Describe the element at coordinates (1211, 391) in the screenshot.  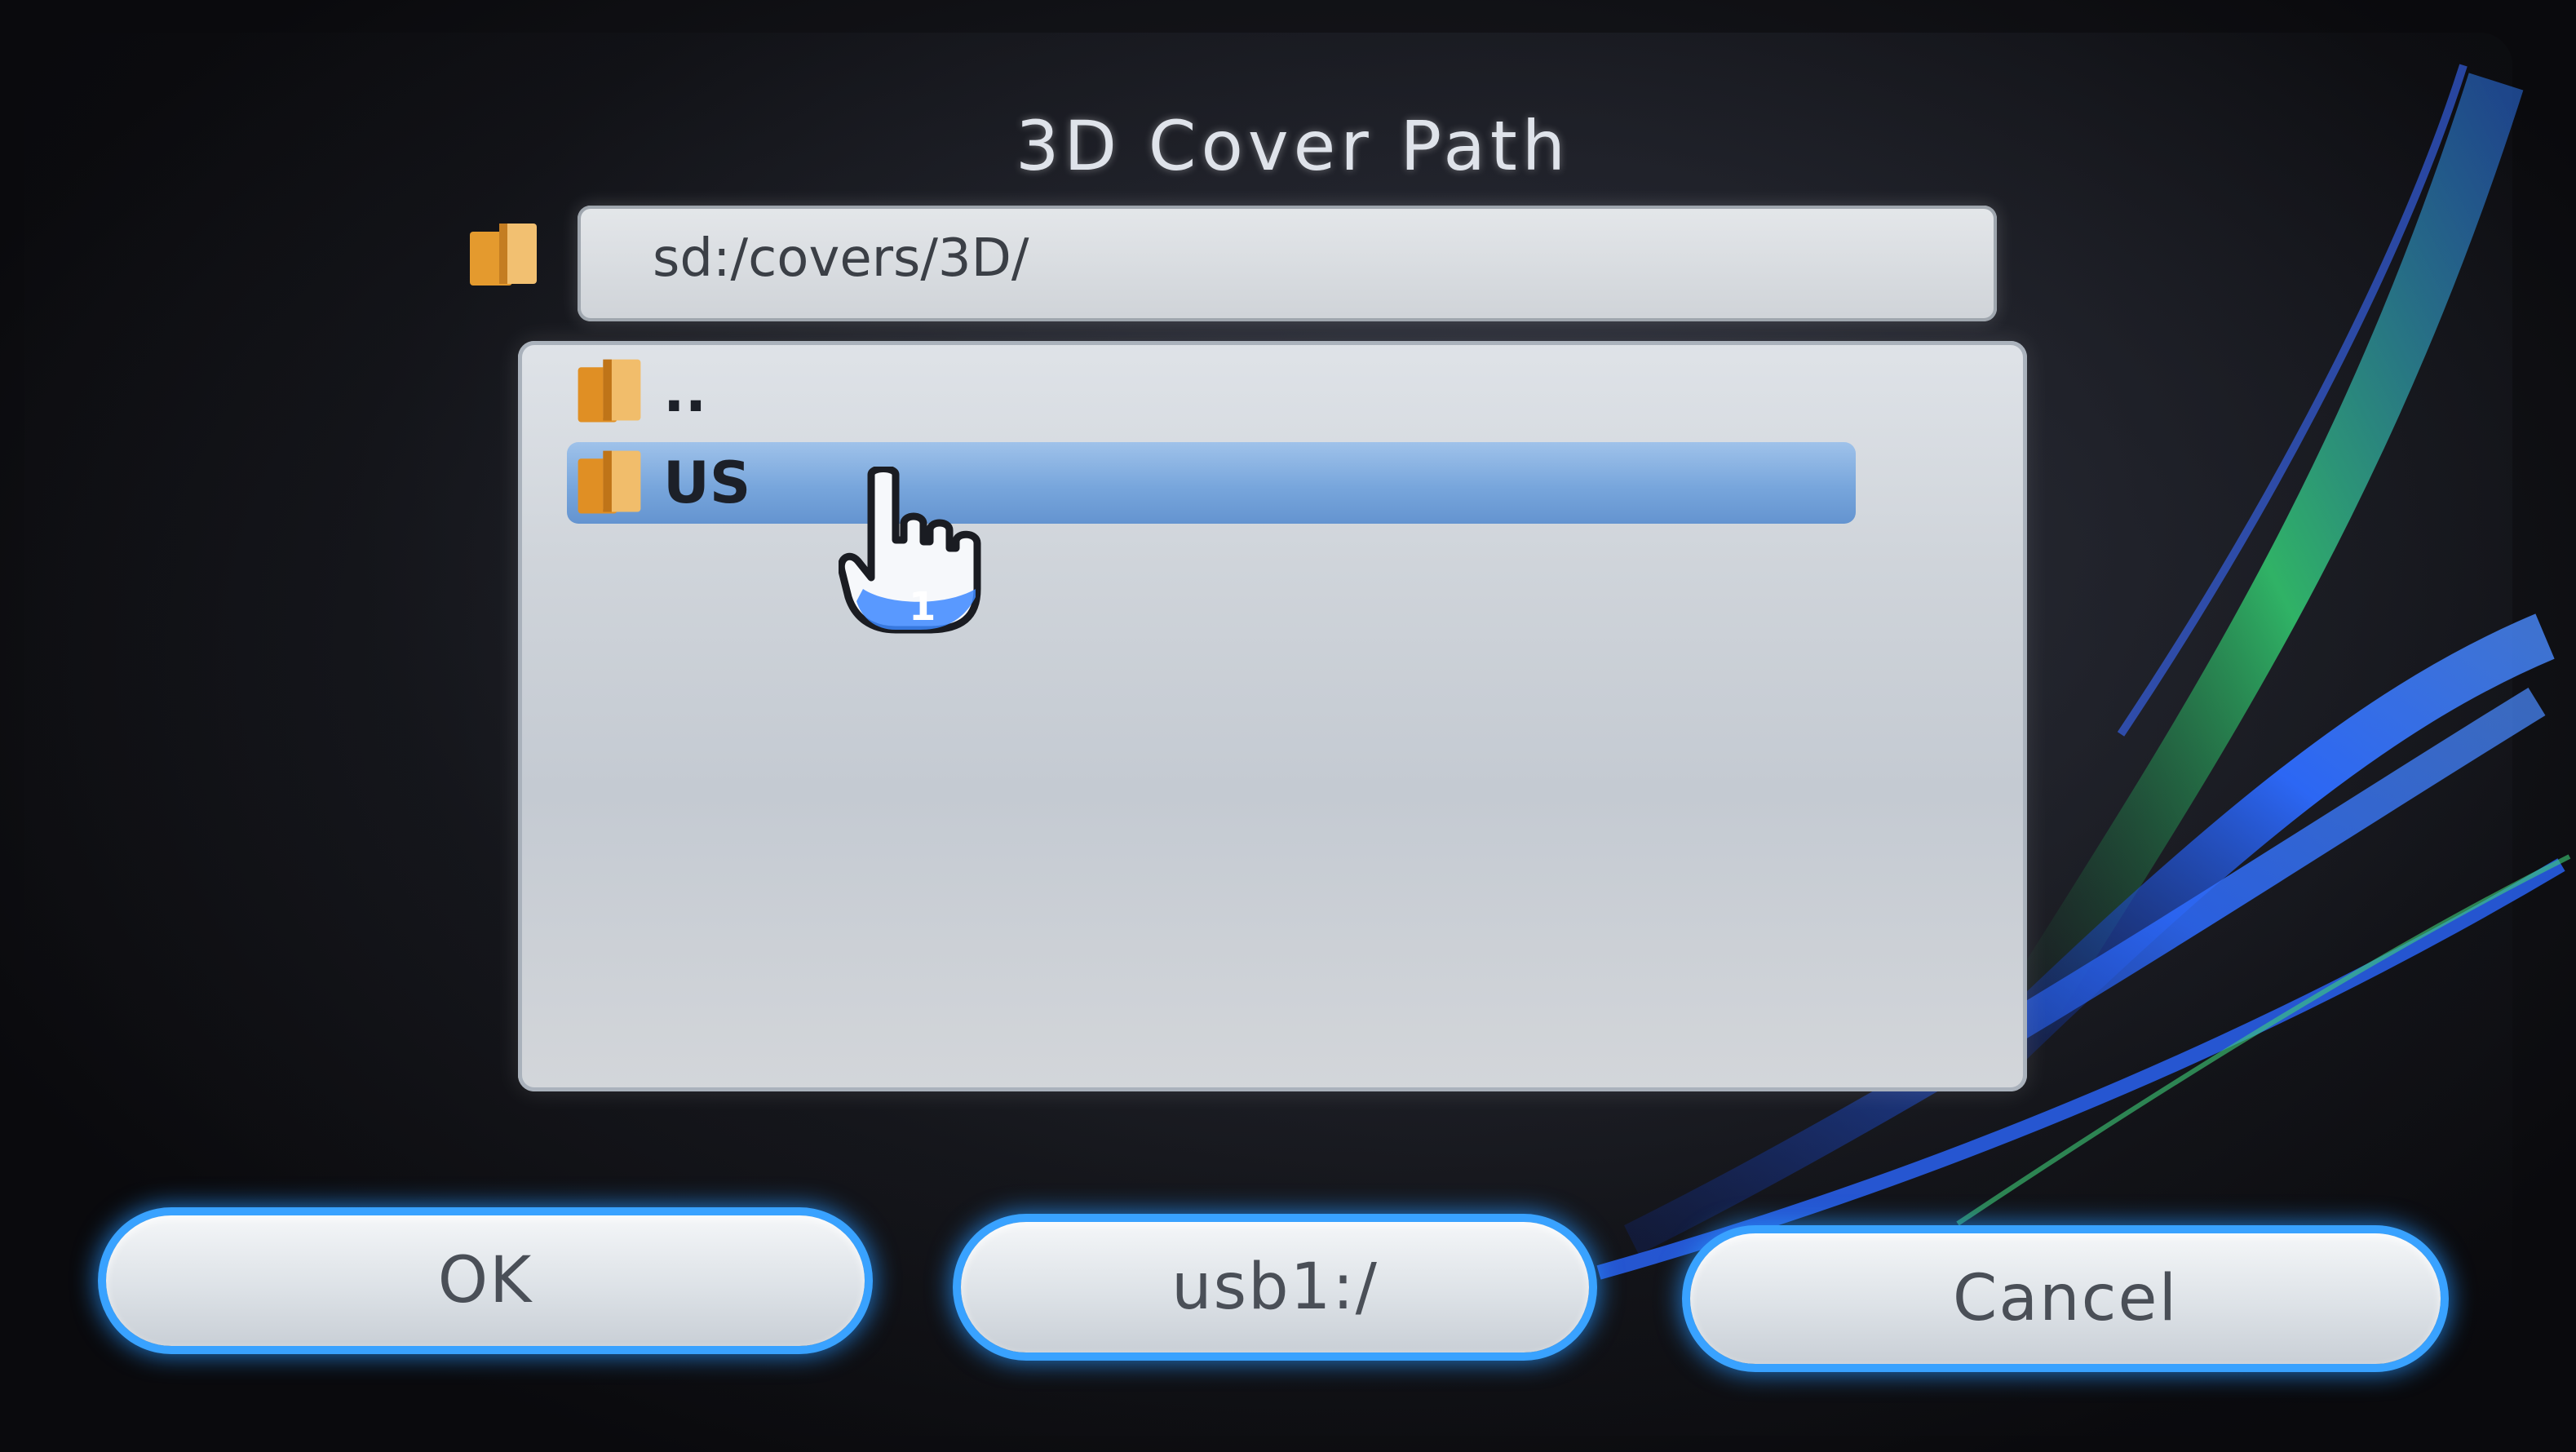
I see `list-item-parent-directory: ..` at that location.